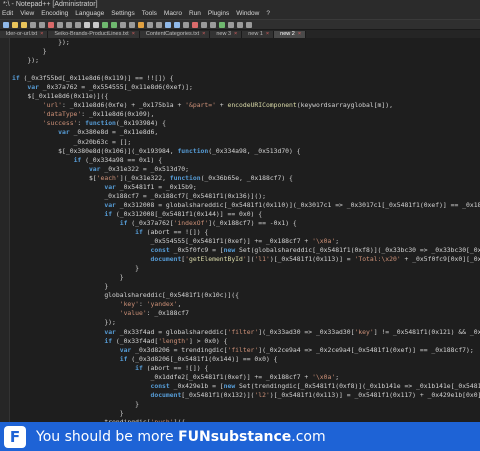 This screenshot has height=451, width=480. Describe the element at coordinates (247, 13) in the screenshot. I see `menu-item-window: Window` at that location.